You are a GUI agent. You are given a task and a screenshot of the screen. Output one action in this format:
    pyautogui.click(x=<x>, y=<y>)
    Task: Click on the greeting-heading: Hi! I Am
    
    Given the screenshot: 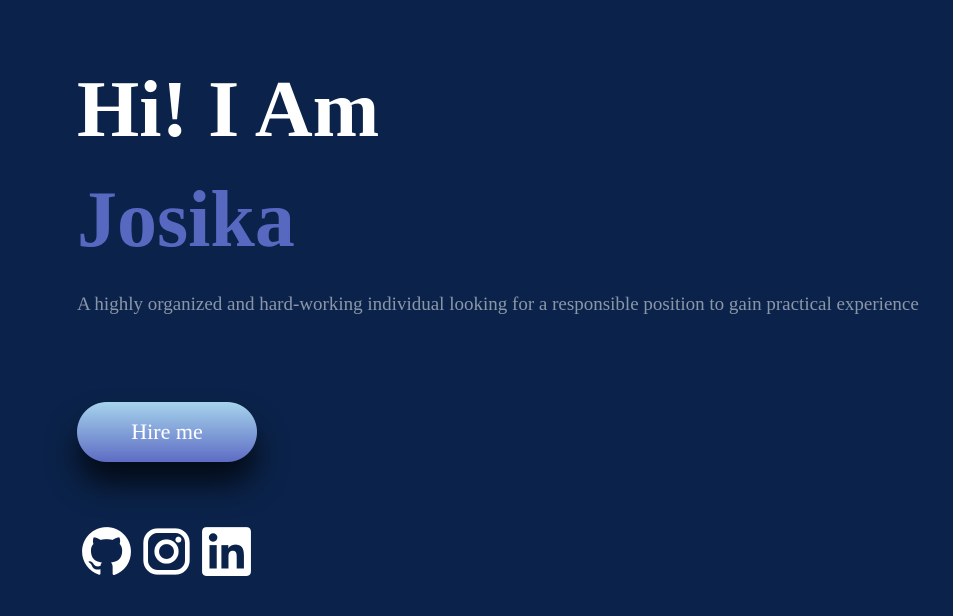 What is the action you would take?
    pyautogui.click(x=228, y=110)
    